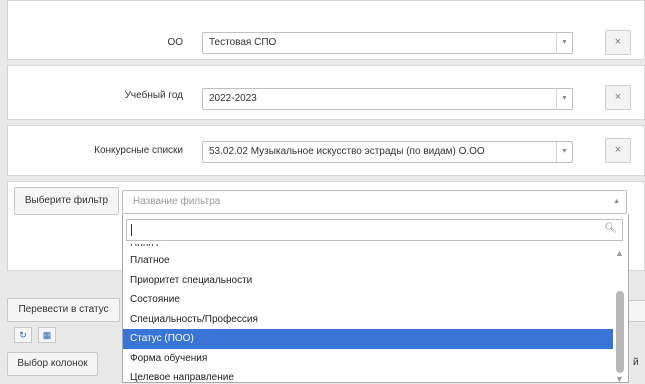 This screenshot has height=384, width=645. I want to click on filter-label-lists: Конкурсные списки, so click(138, 150).